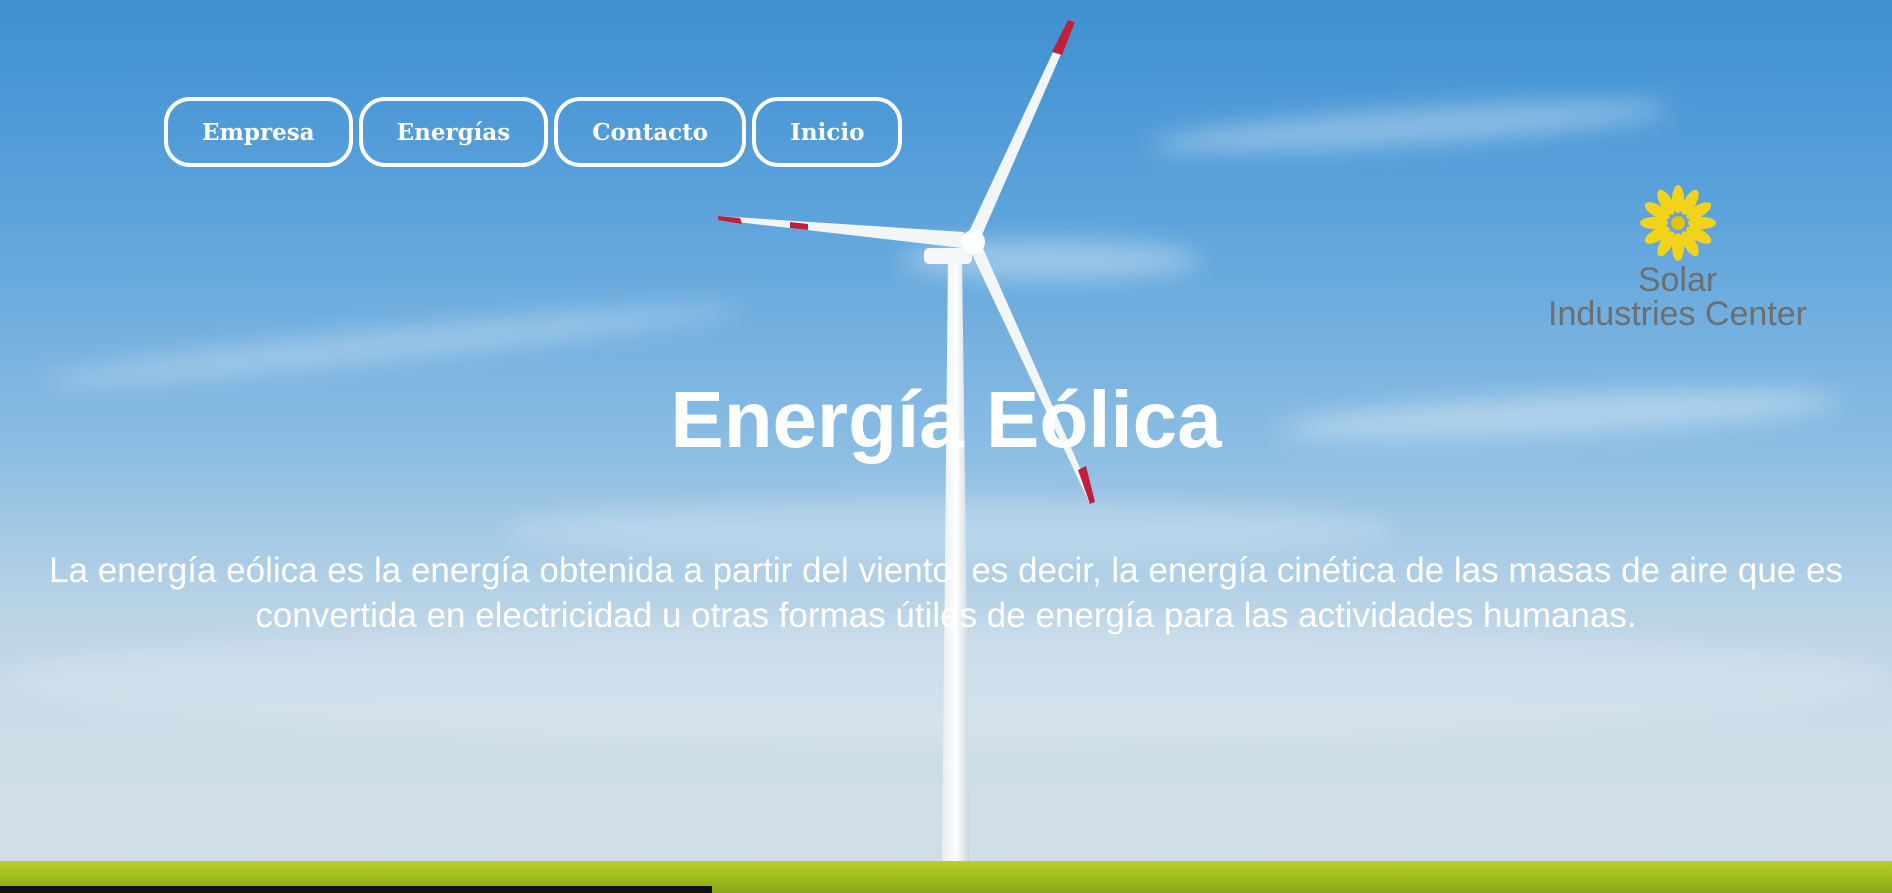 This screenshot has width=1892, height=893. I want to click on nav-empresa-button: Empresa, so click(258, 132).